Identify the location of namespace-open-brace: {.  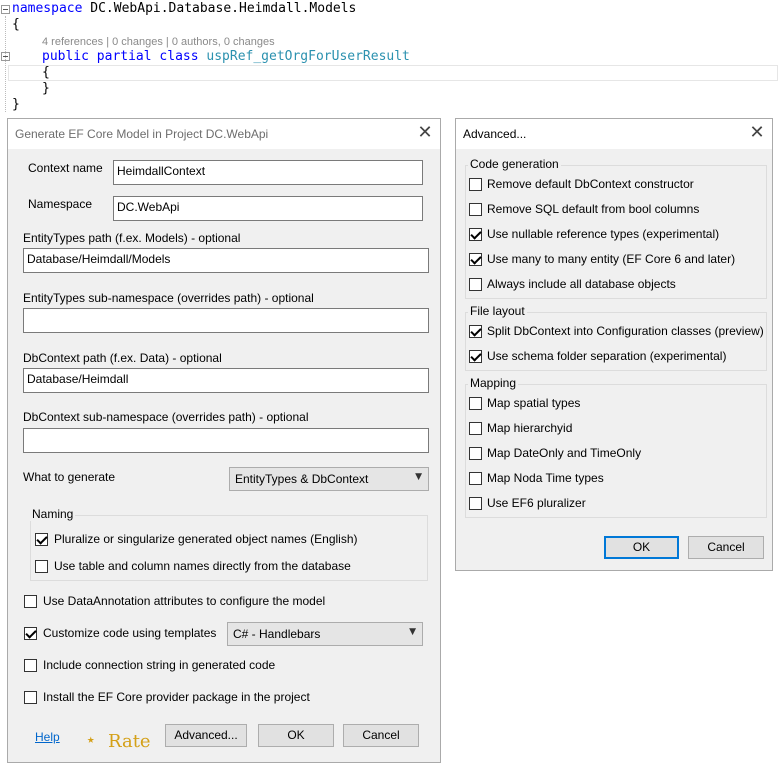
(16, 24).